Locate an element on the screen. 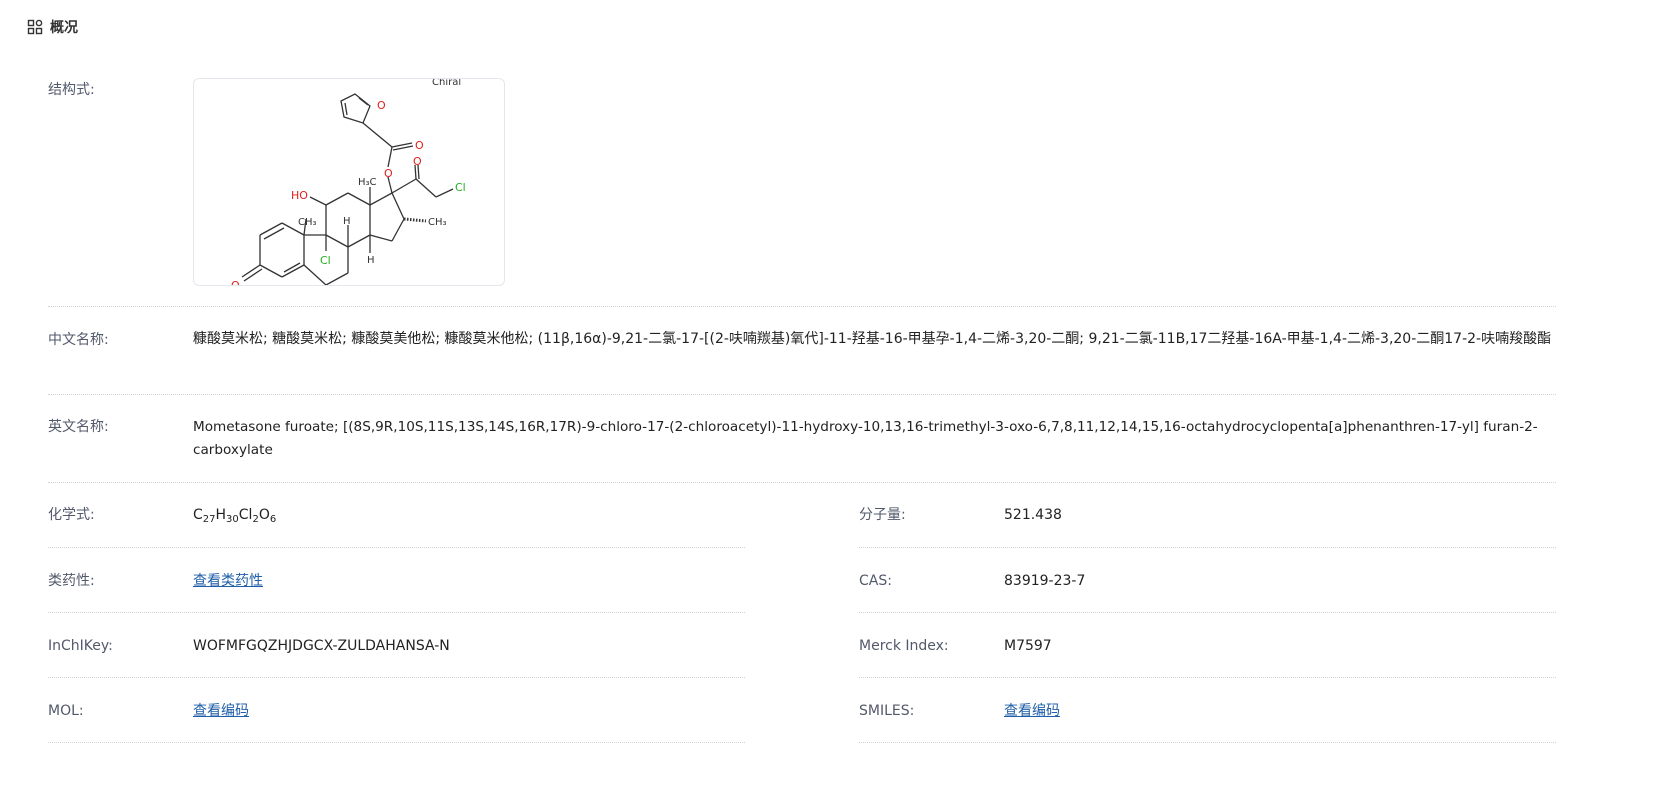 The image size is (1664, 803). chinese-name-label: 中文名称: is located at coordinates (78, 340).